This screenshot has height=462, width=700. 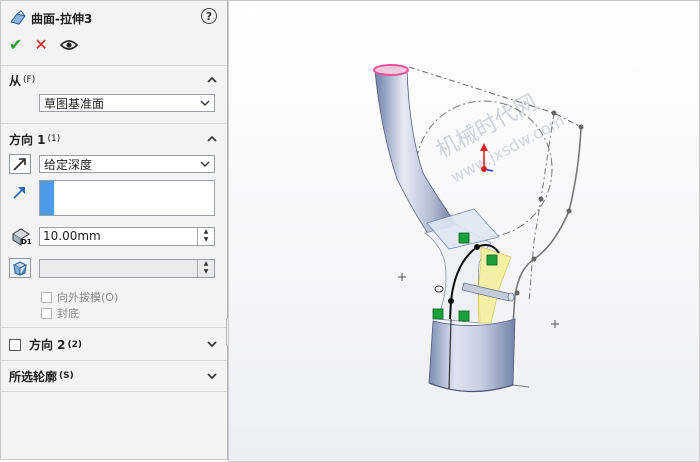 What do you see at coordinates (127, 268) in the screenshot?
I see `draft-angle-input: ▲ ▼` at bounding box center [127, 268].